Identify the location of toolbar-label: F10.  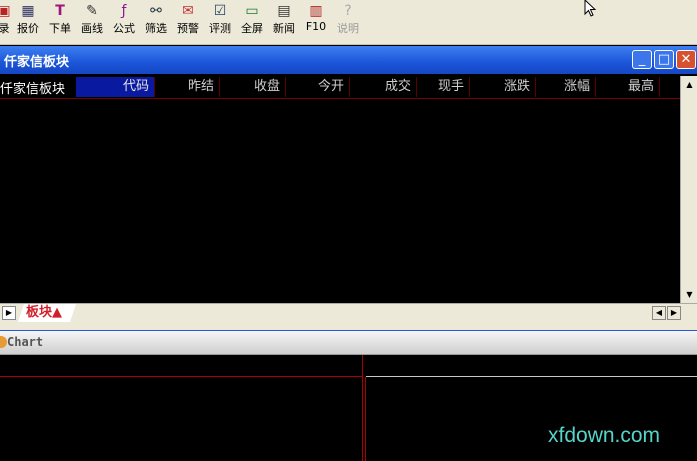
(316, 26).